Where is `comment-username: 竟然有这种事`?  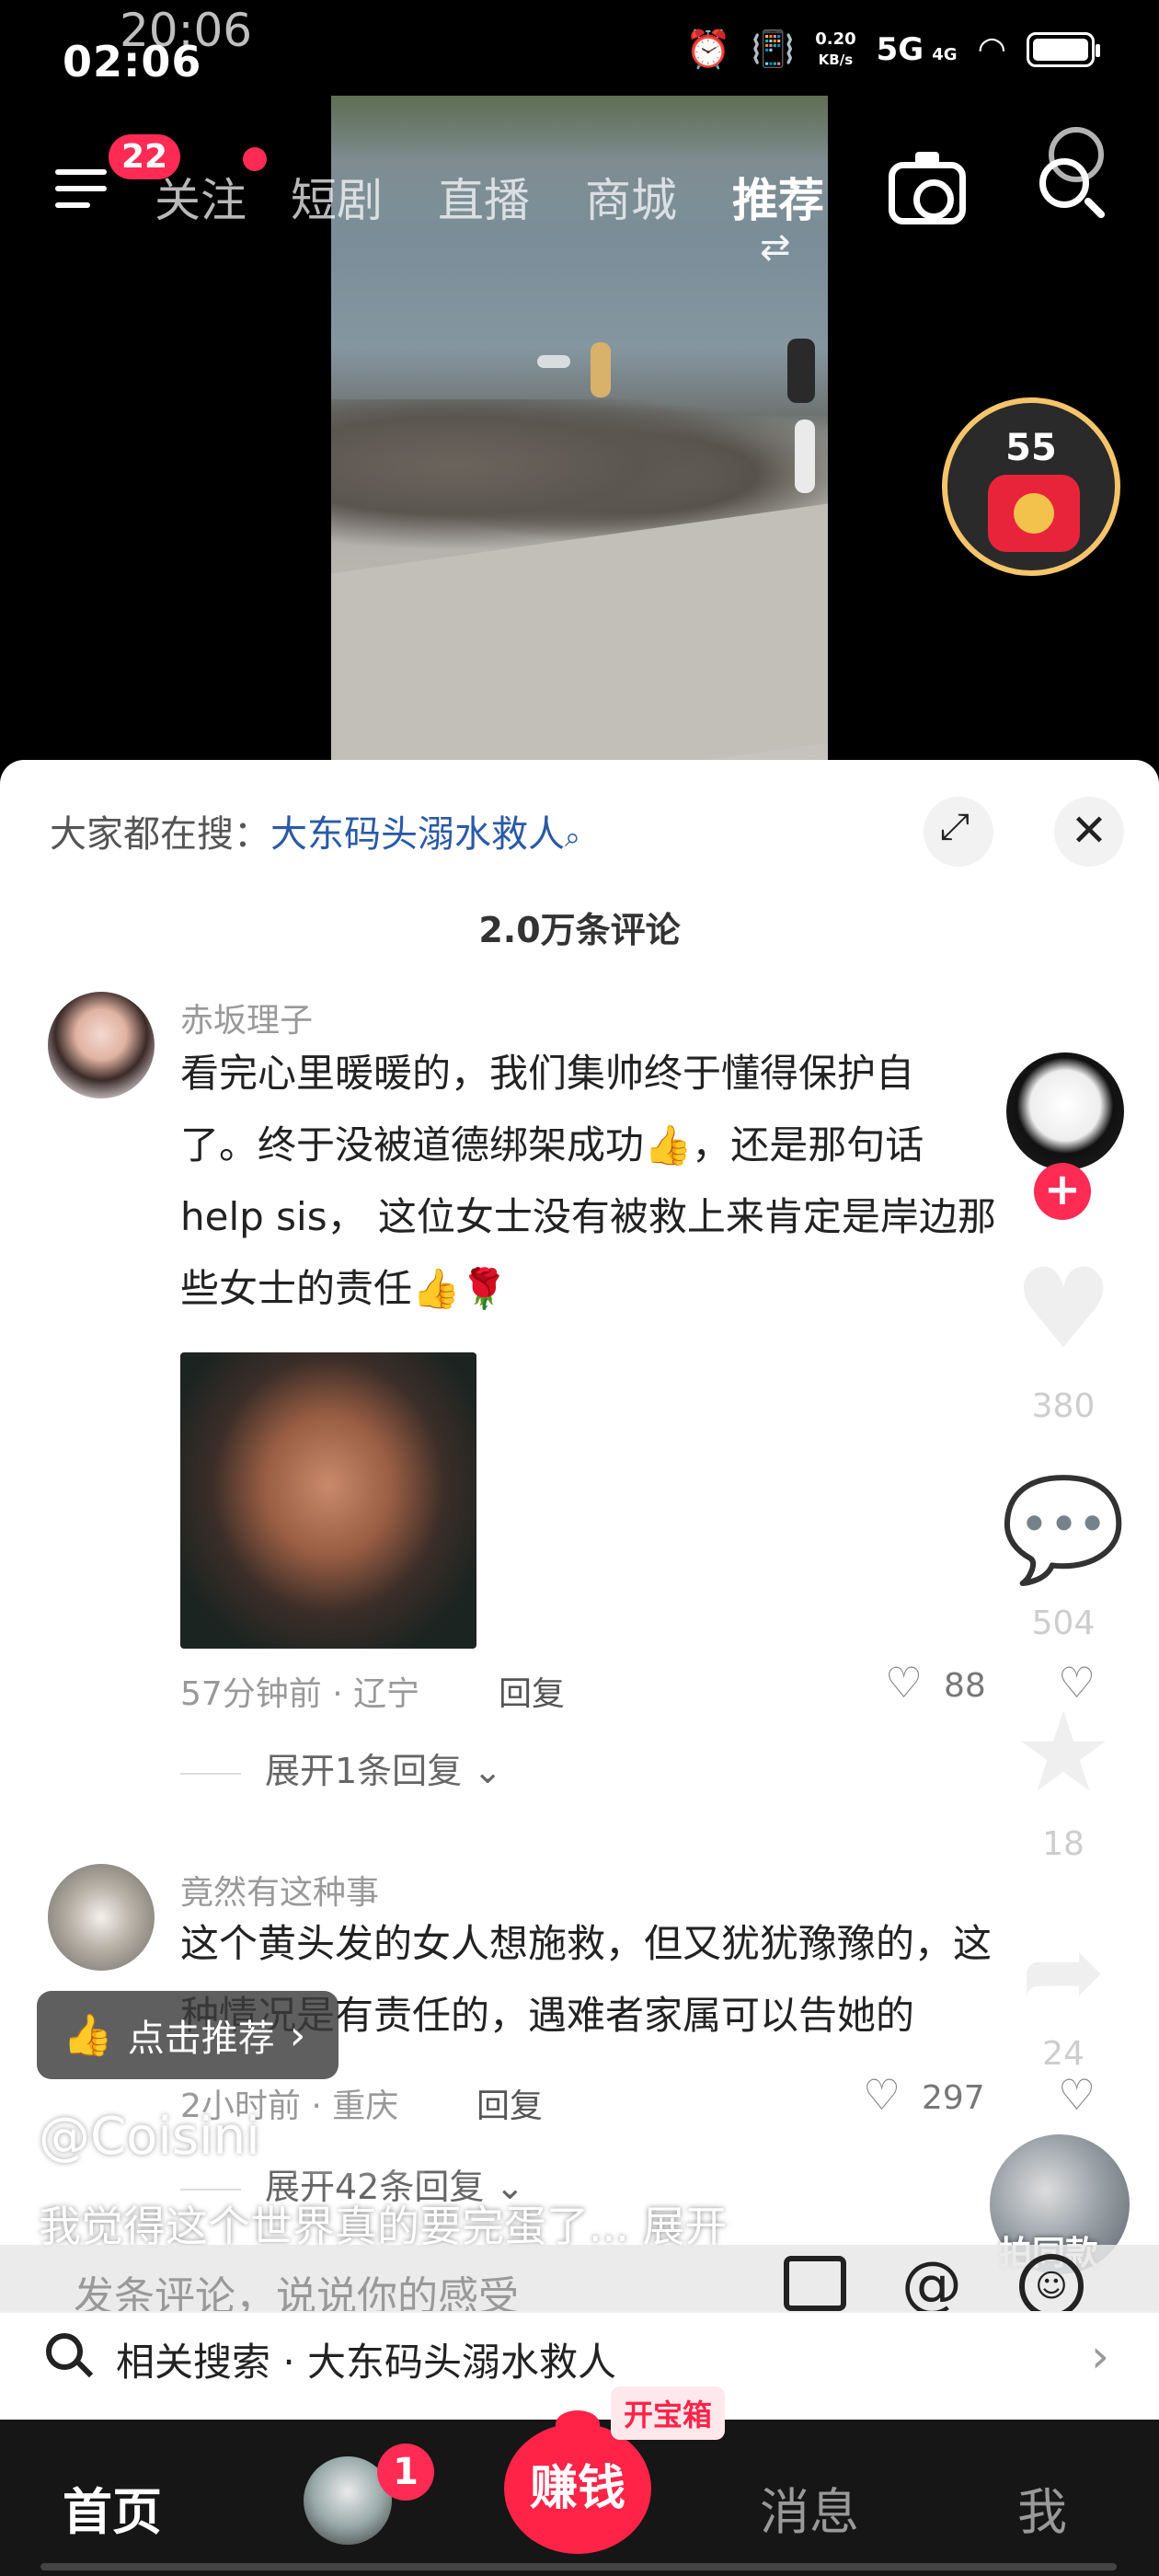 comment-username: 竟然有这种事 is located at coordinates (279, 1890).